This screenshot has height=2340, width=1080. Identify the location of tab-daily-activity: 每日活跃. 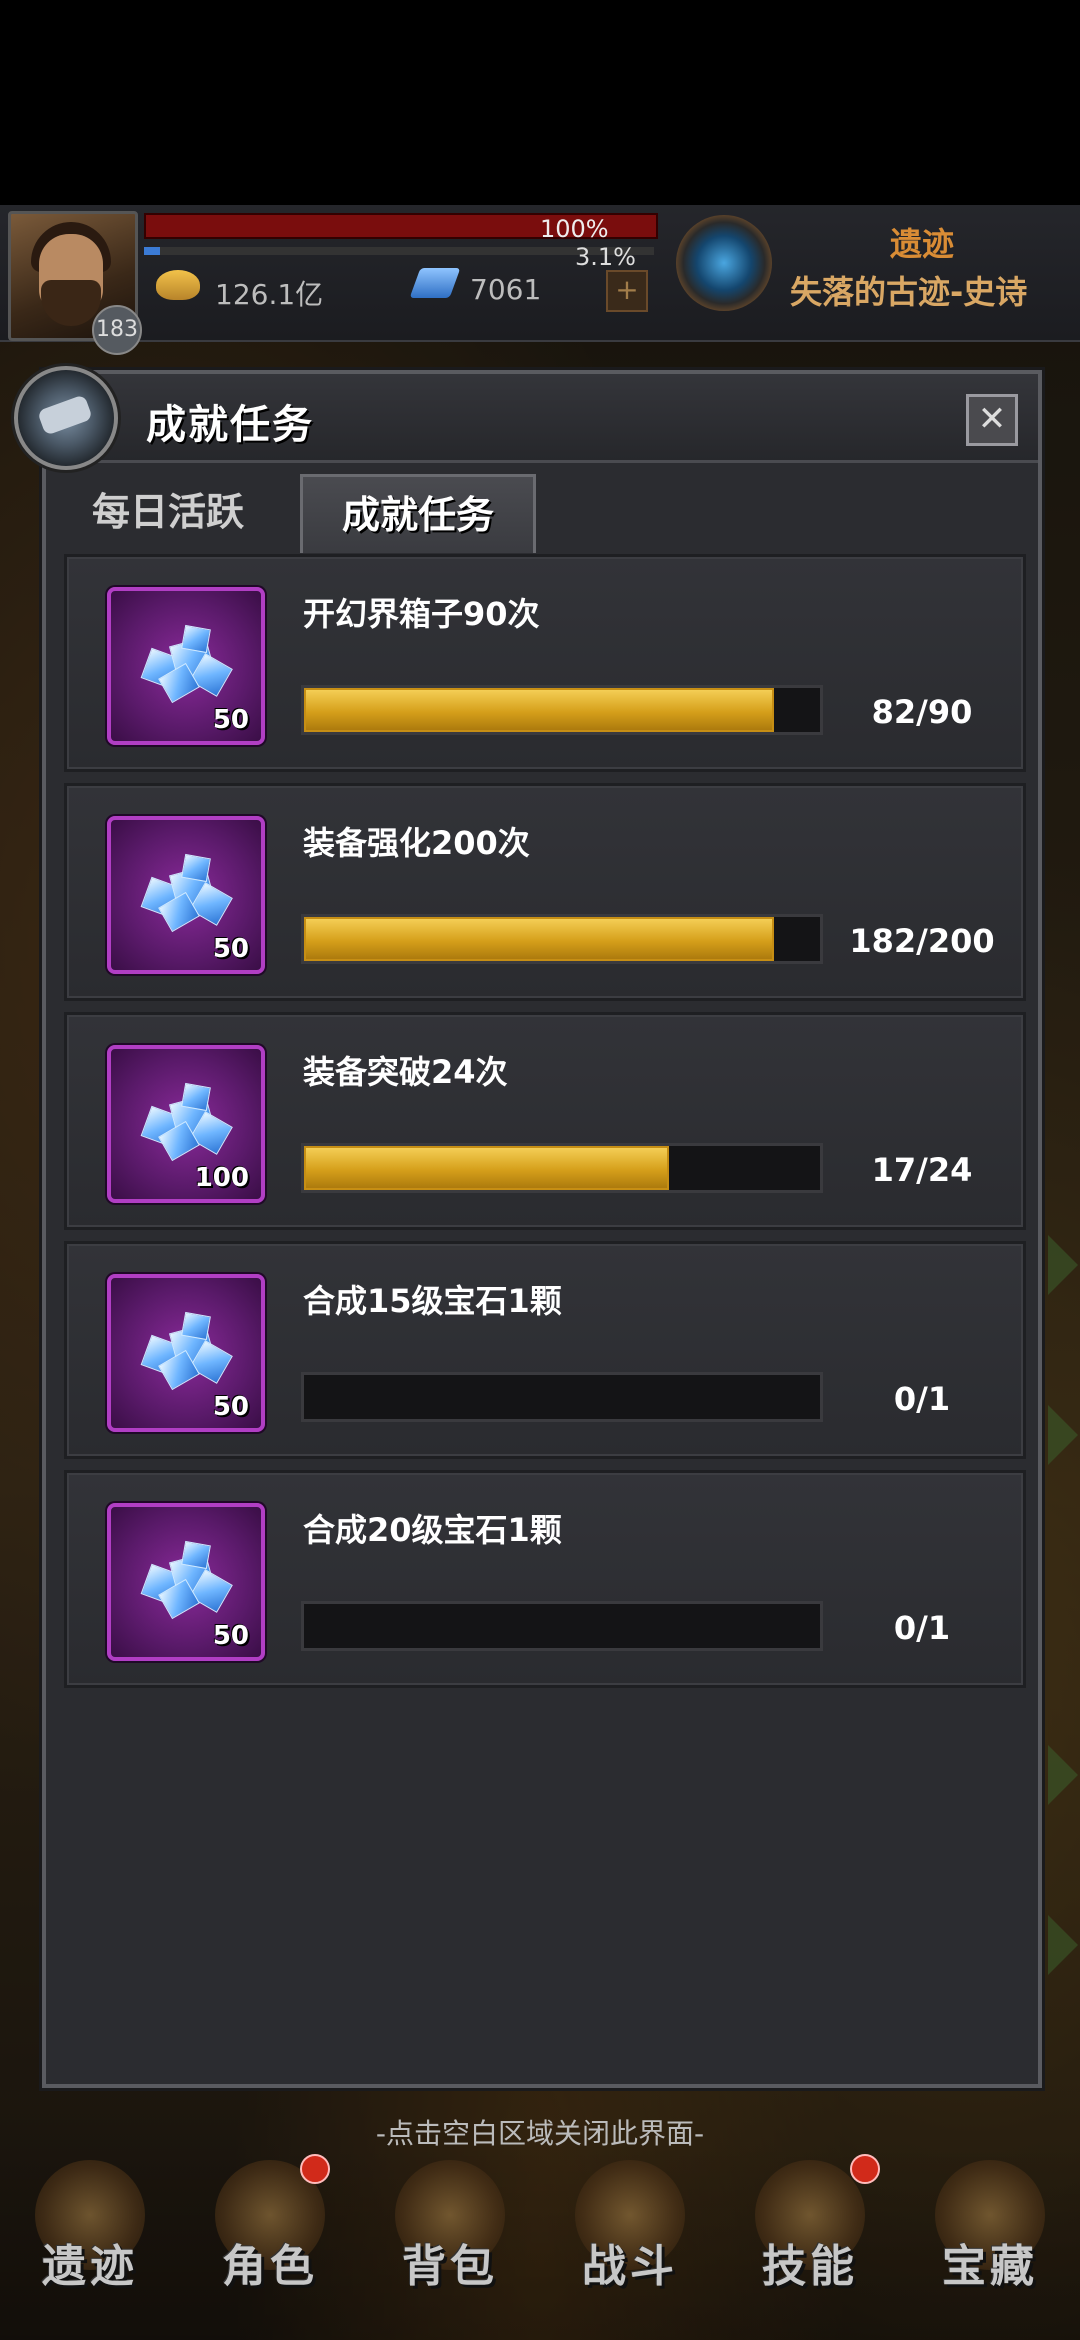
(168, 512).